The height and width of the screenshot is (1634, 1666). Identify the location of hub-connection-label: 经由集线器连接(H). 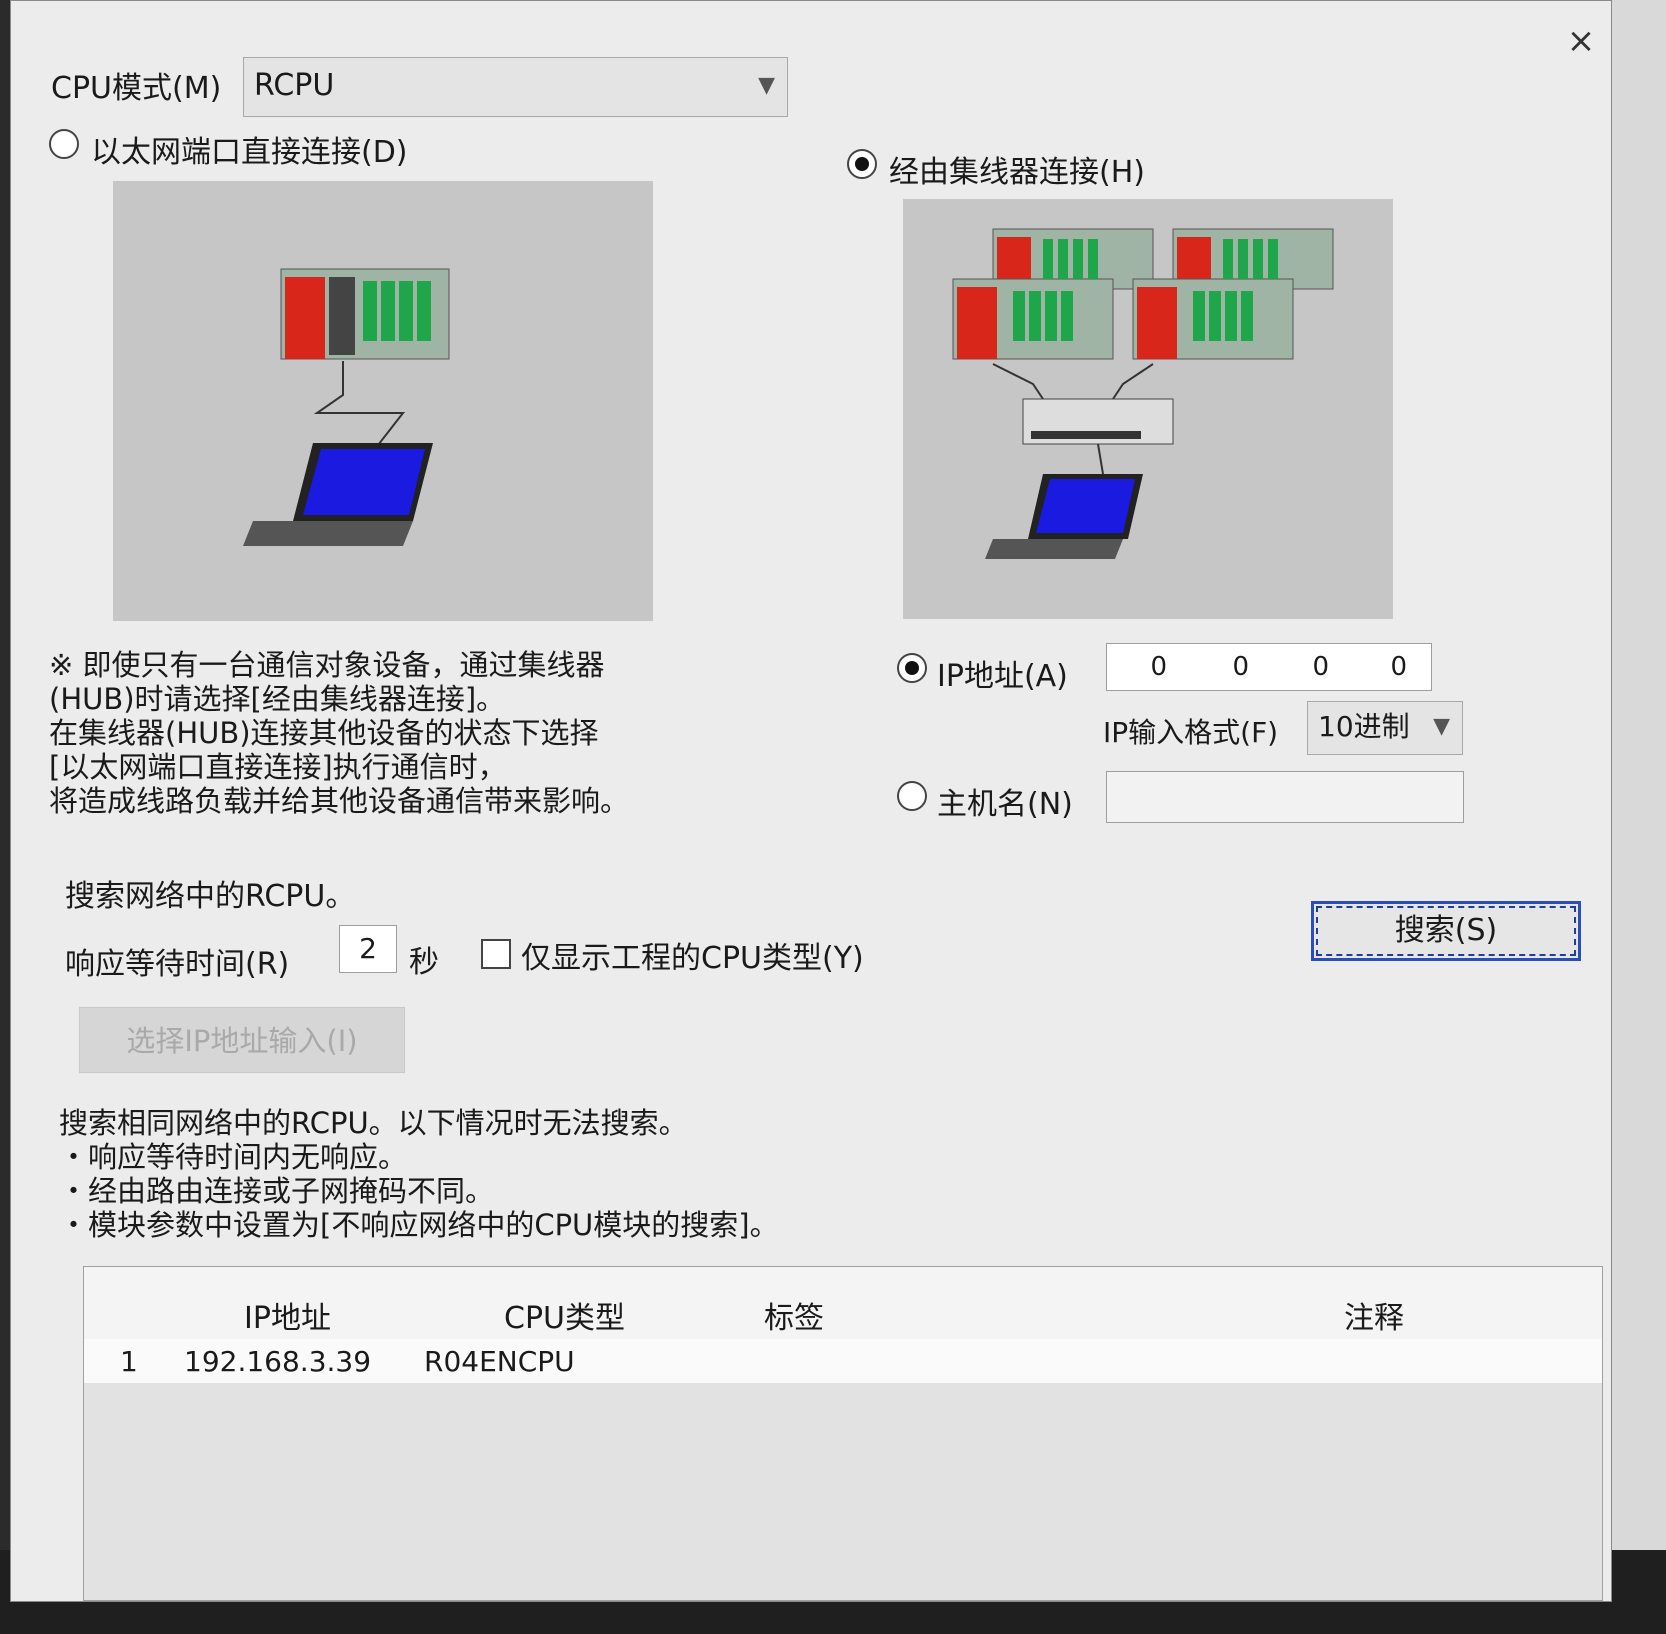
(1017, 172).